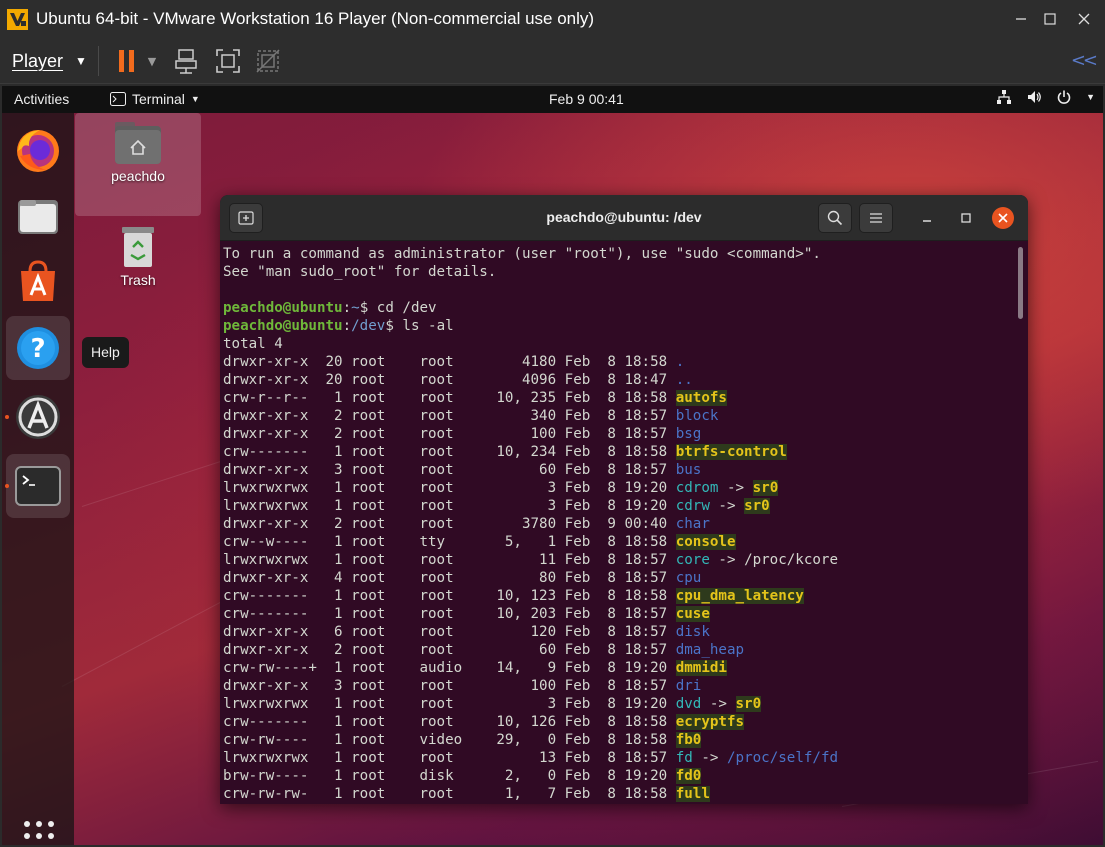 The width and height of the screenshot is (1105, 847). Describe the element at coordinates (449, 380) in the screenshot. I see `ls-row-details: drwxr-xr-x 20 root root 4096 Feb 8 18:47` at that location.